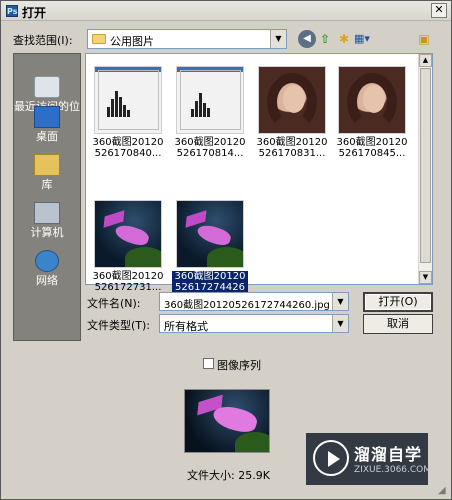 The width and height of the screenshot is (452, 500). I want to click on view-menu-icon: ▦▾, so click(362, 39).